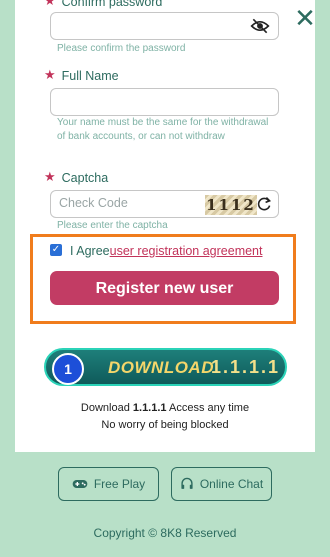 This screenshot has width=330, height=557. What do you see at coordinates (93, 203) in the screenshot?
I see `captcha-input: Check Code` at bounding box center [93, 203].